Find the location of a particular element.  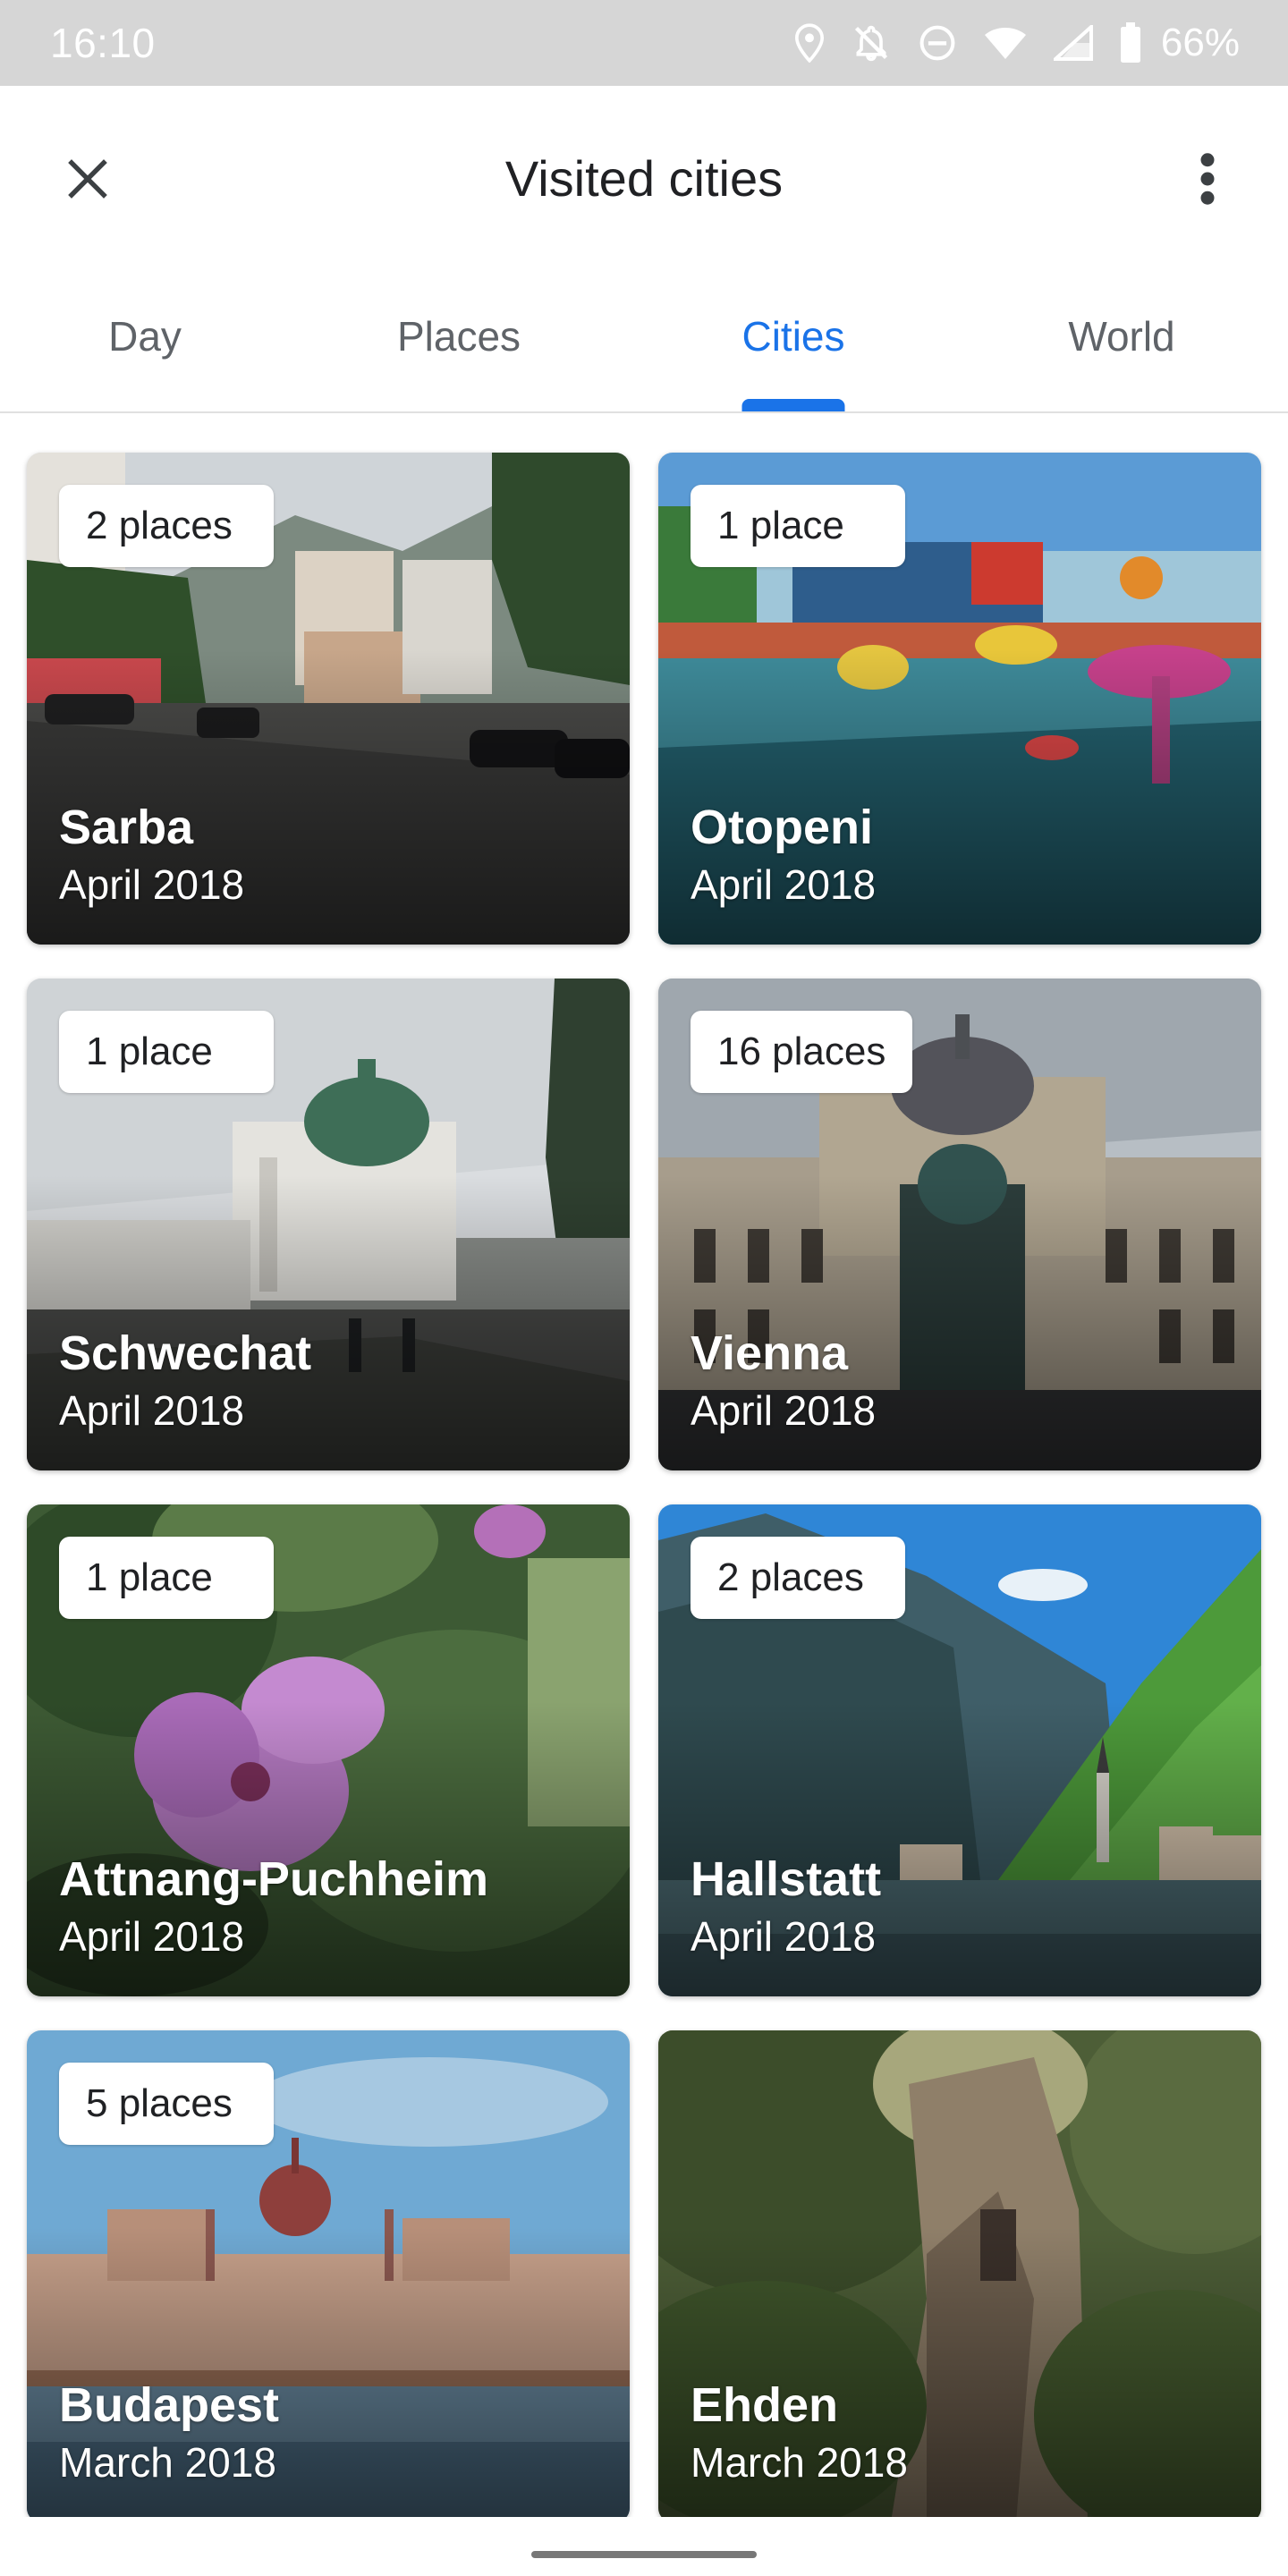

navigation-bar is located at coordinates (644, 2546).